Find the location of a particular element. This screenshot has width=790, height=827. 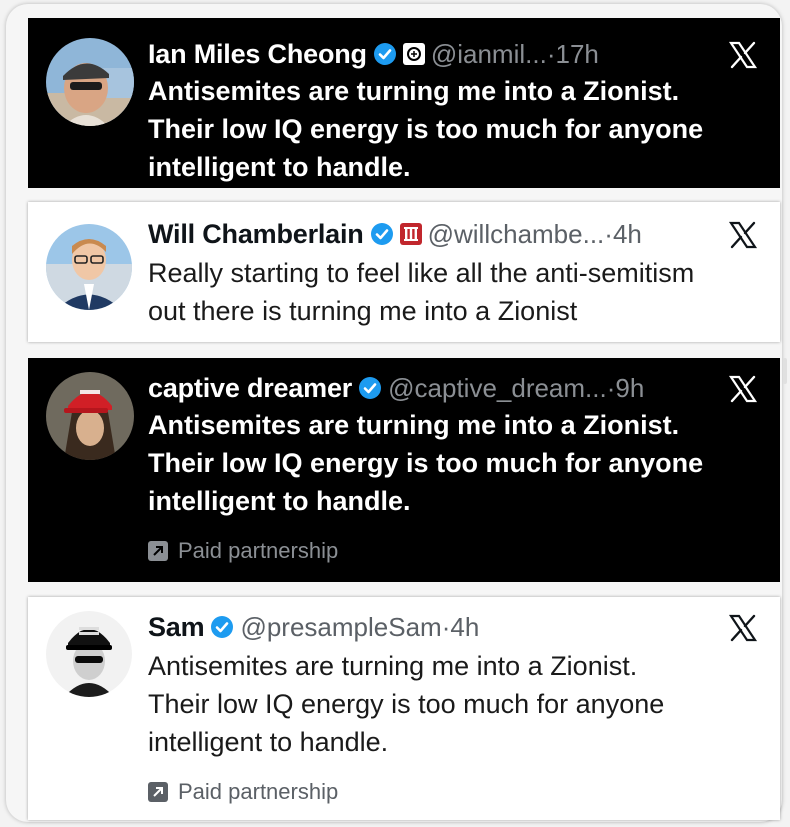

post-timestamp: 17h is located at coordinates (576, 54).